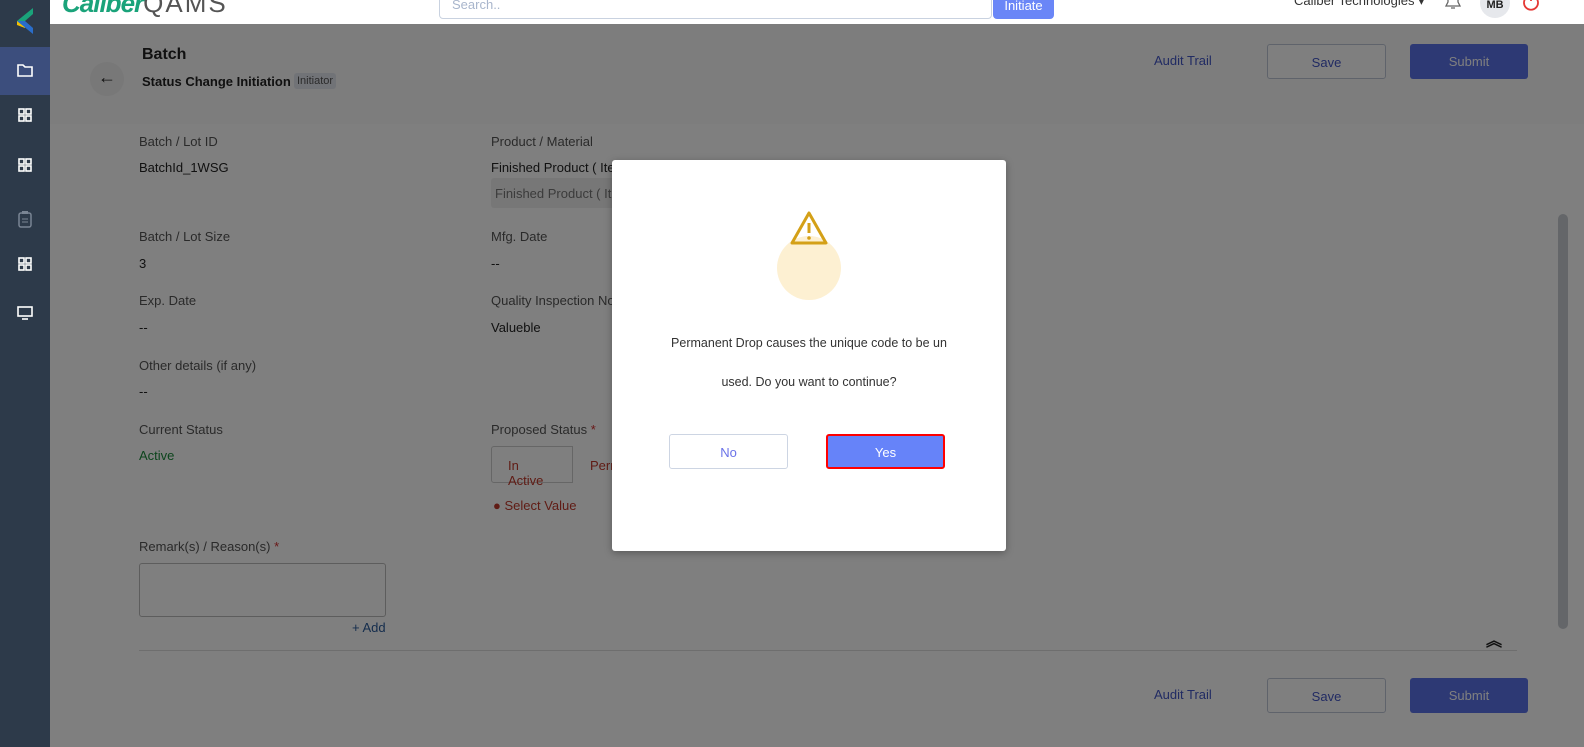  Describe the element at coordinates (885, 451) in the screenshot. I see `yes-button: Yes` at that location.